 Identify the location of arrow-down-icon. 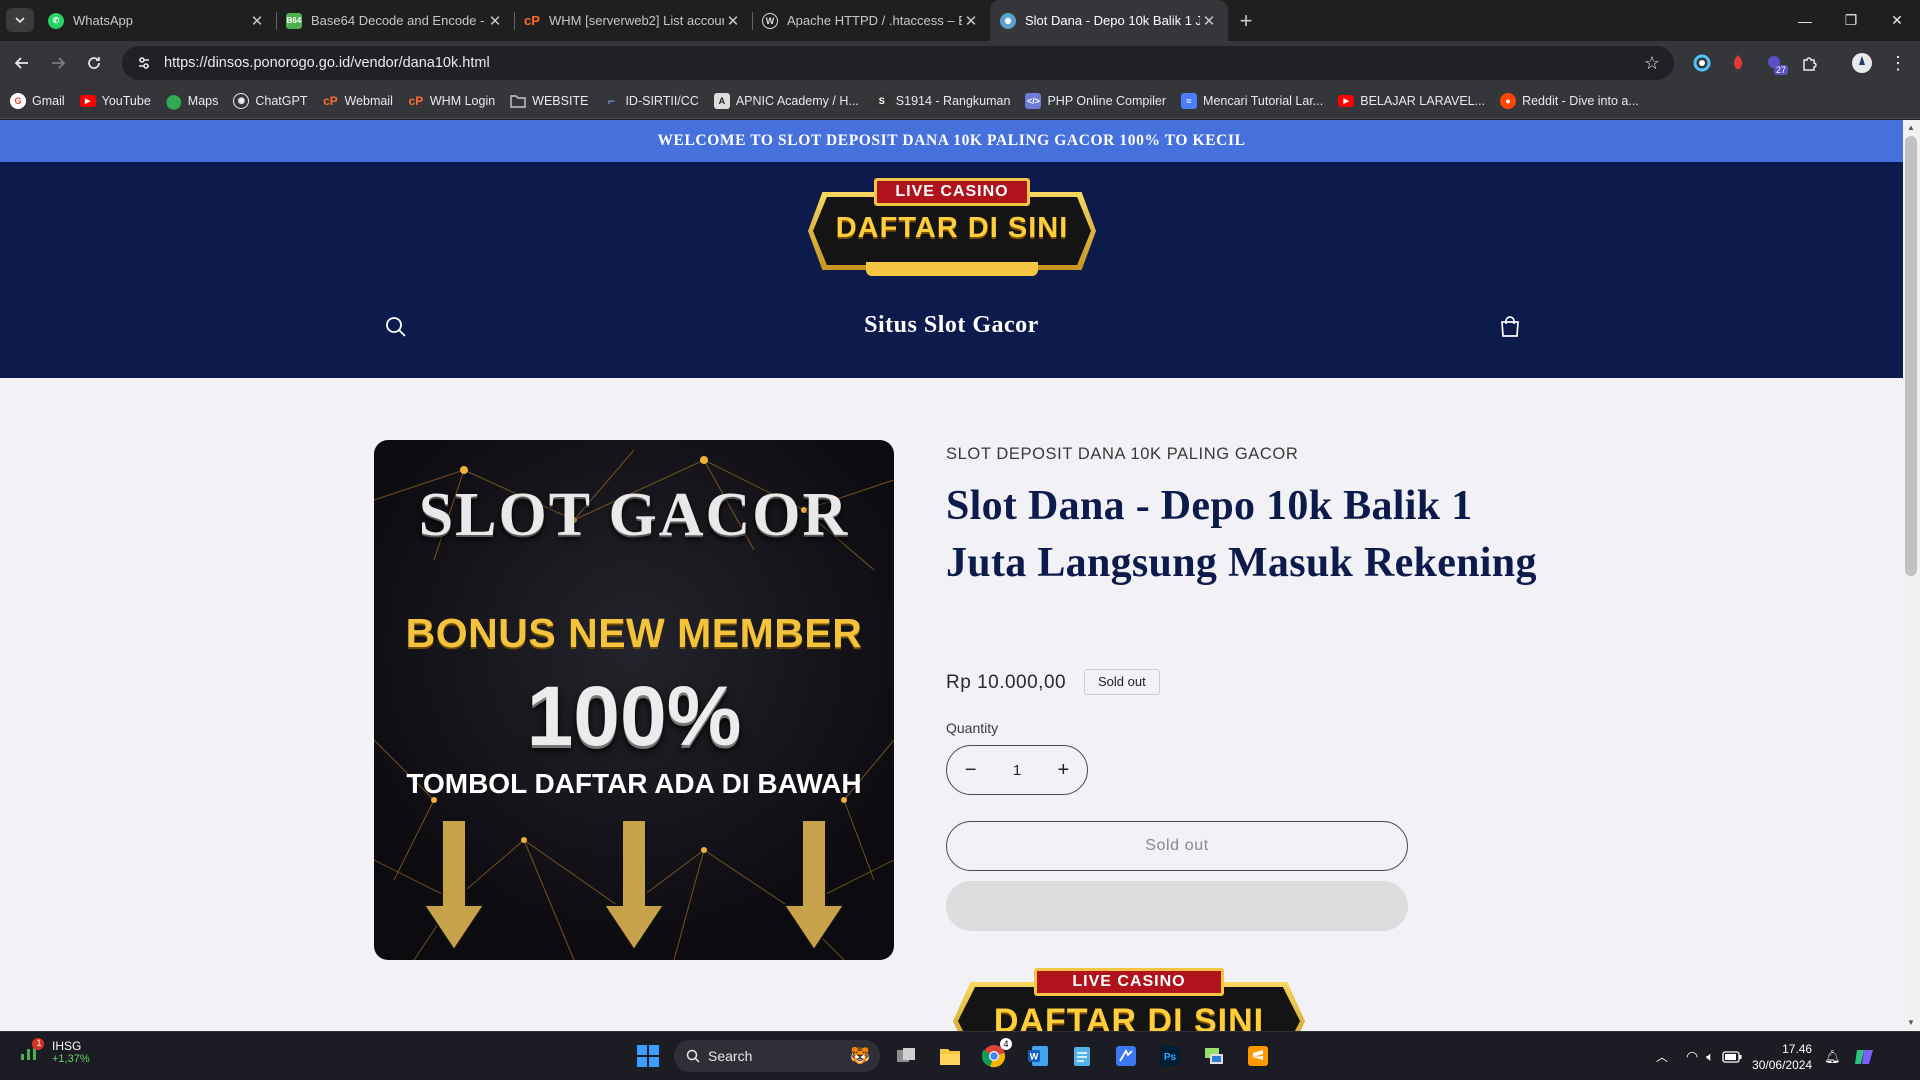
(814, 885).